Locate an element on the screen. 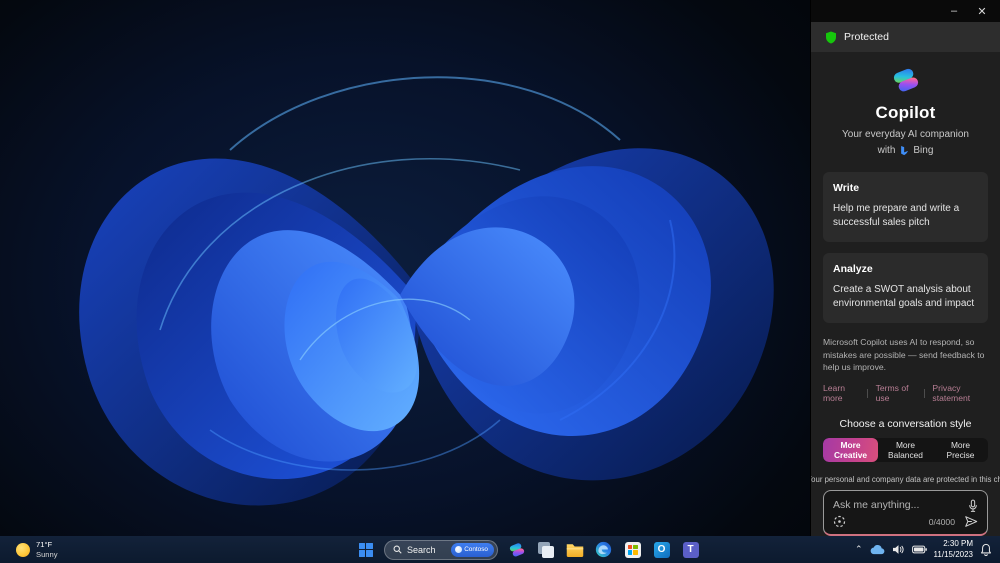 Image resolution: width=1000 pixels, height=563 pixels. link-terms-of-use: Terms of use is located at coordinates (896, 393).